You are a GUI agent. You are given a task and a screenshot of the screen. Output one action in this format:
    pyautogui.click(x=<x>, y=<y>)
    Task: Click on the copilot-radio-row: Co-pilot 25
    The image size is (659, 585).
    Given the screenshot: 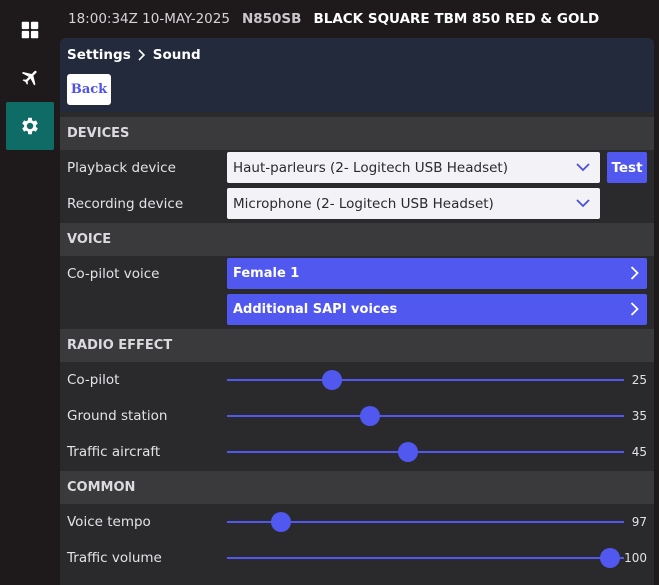 What is the action you would take?
    pyautogui.click(x=357, y=380)
    